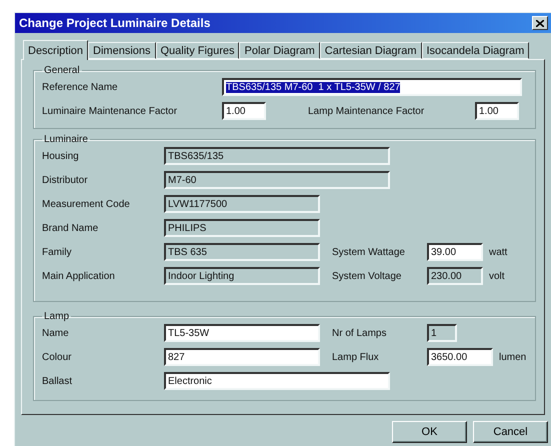 The image size is (551, 446). Describe the element at coordinates (61, 156) in the screenshot. I see `field-label: Housing` at that location.